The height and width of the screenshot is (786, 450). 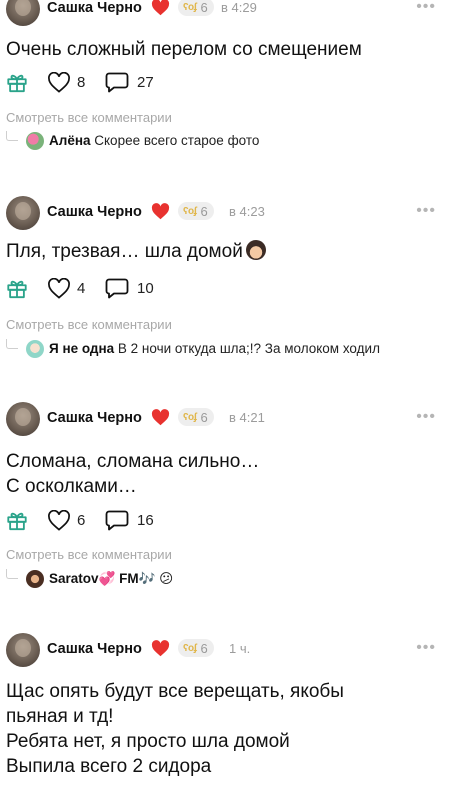 What do you see at coordinates (247, 211) in the screenshot?
I see `timestamp: в 4:23` at bounding box center [247, 211].